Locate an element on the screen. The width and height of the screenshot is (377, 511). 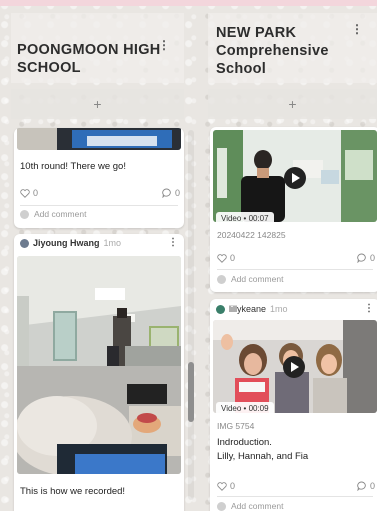
column-title: NEW PARK Comprehensive School is located at coordinates (272, 51).